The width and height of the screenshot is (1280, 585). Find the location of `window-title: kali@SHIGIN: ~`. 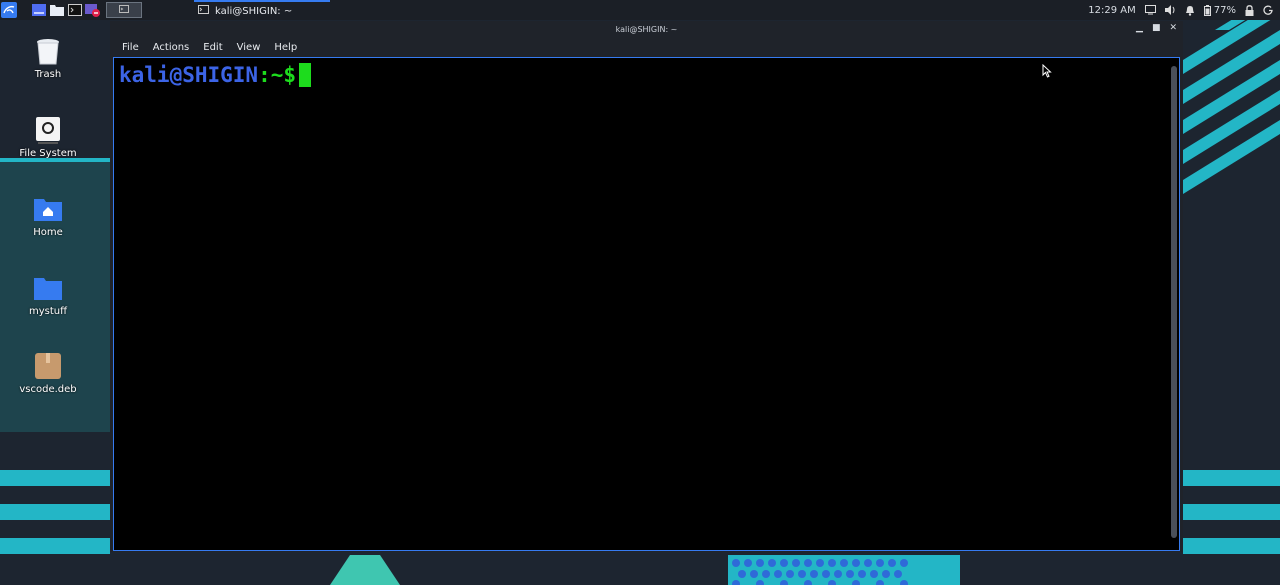

window-title: kali@SHIGIN: ~ is located at coordinates (646, 29).